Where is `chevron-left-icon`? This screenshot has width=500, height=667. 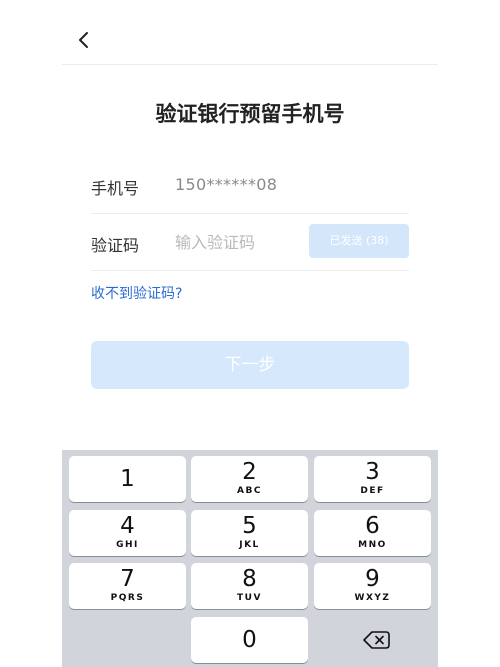 chevron-left-icon is located at coordinates (83, 40).